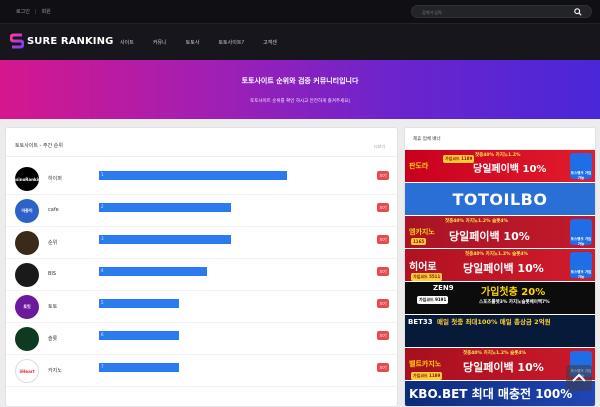 This screenshot has height=407, width=600. What do you see at coordinates (300, 41) in the screenshot?
I see `main-nav: SURE RANKING 사이트 커뮤니 토토사 토토사이트? 고객센` at bounding box center [300, 41].